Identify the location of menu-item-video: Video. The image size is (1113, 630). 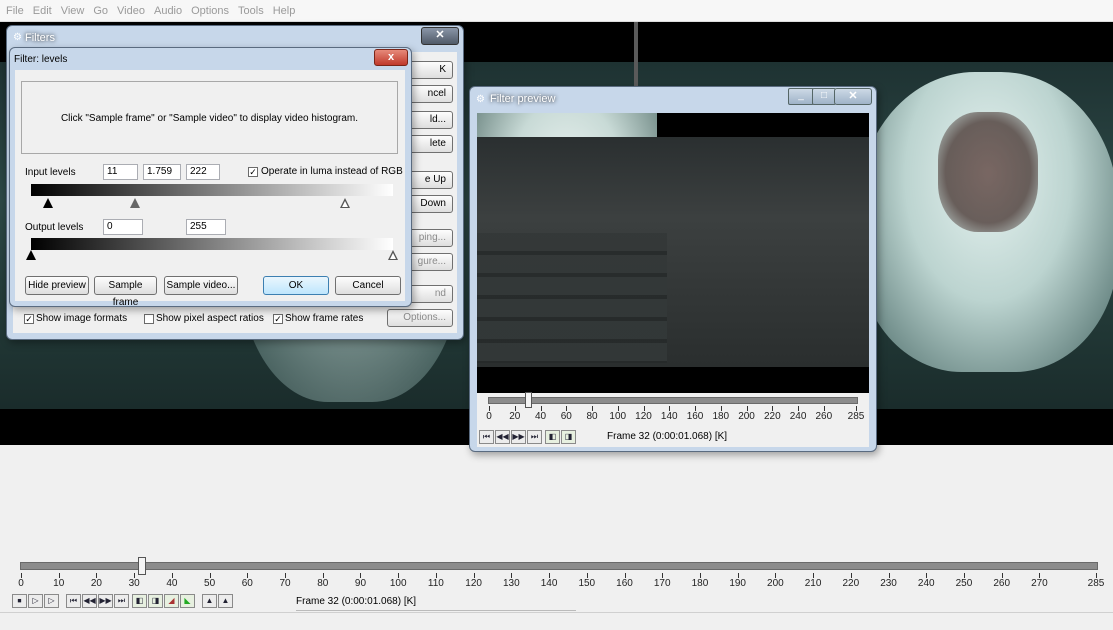
(131, 11).